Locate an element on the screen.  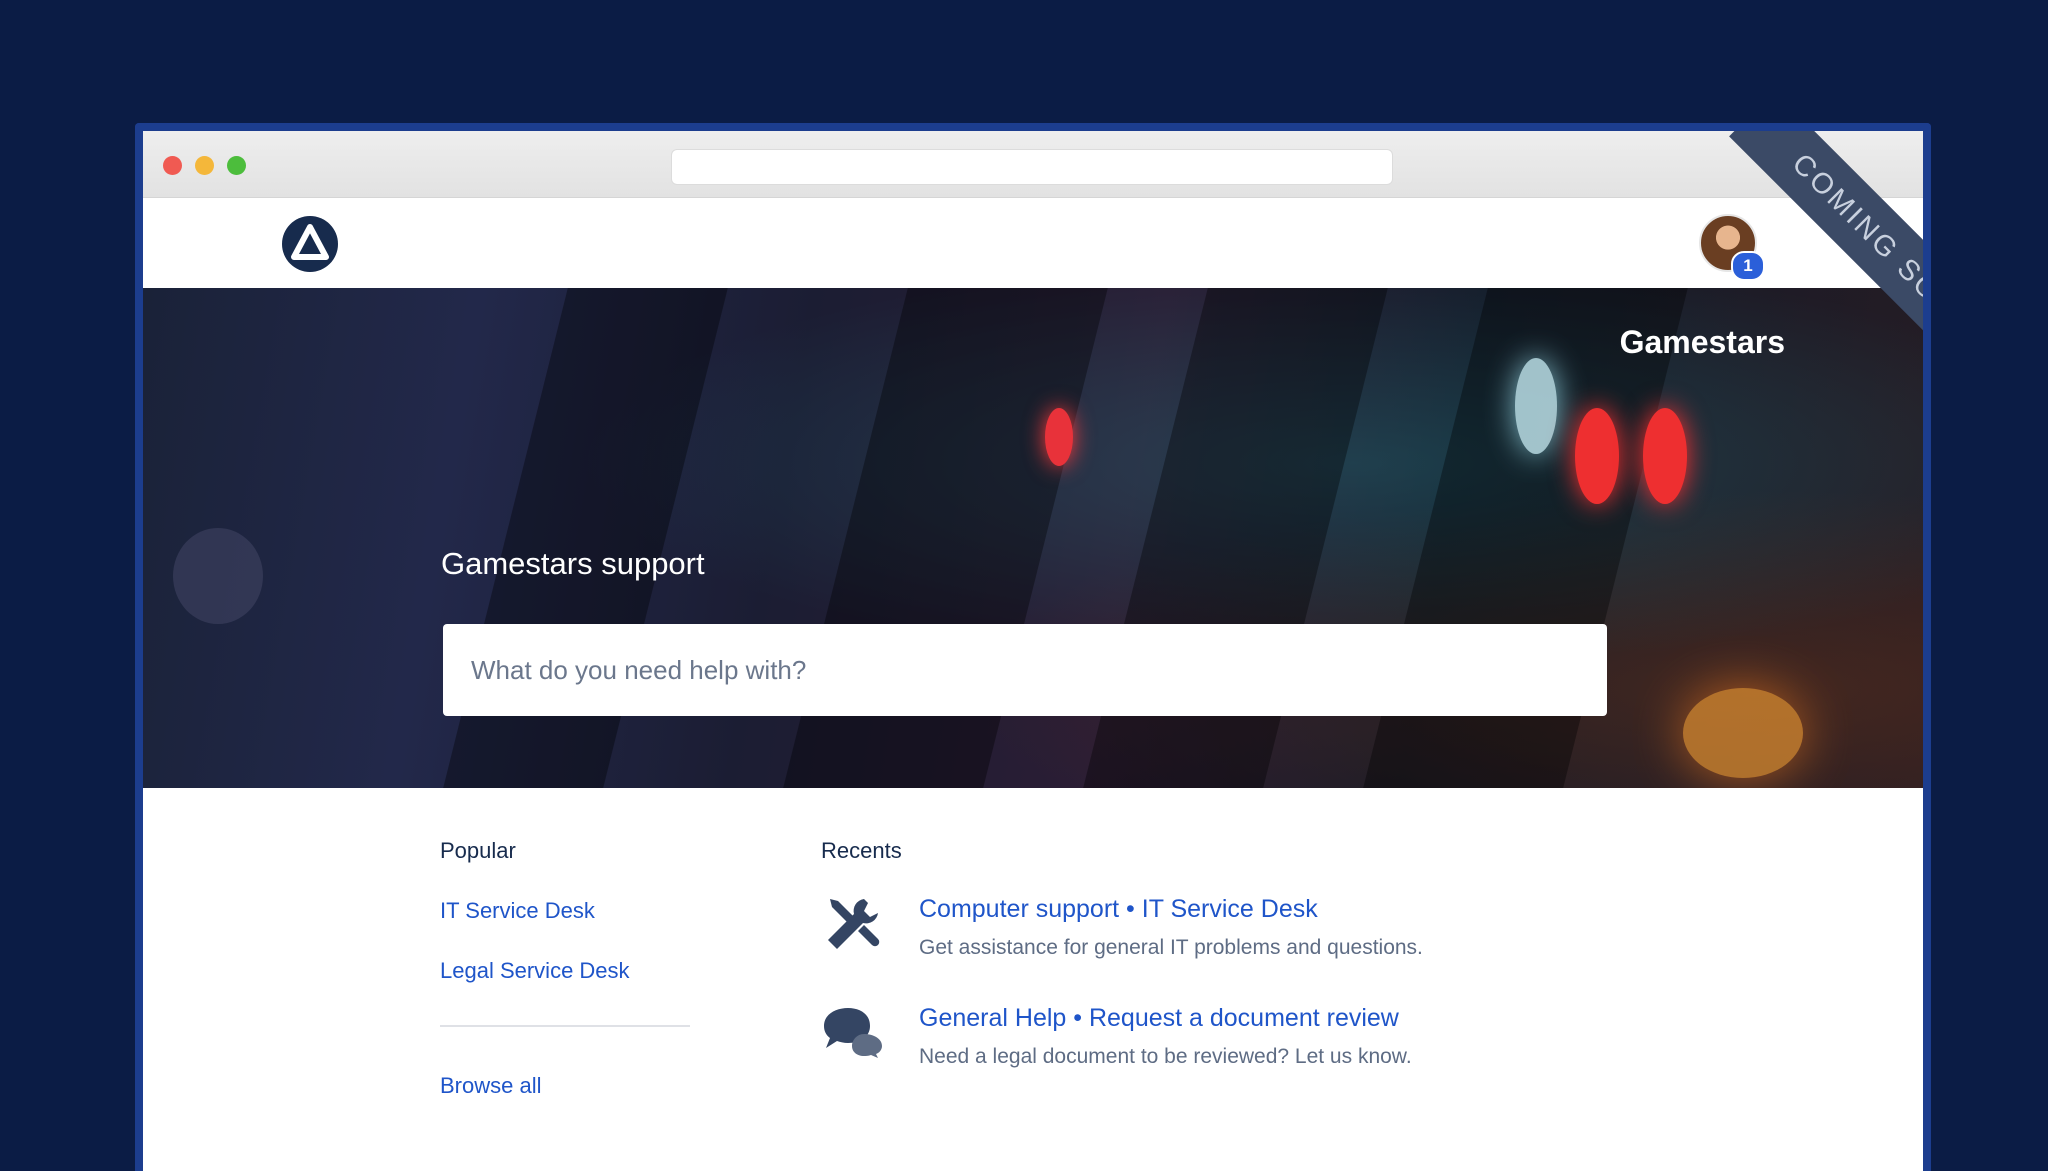
recent-project-name: Computer support is located at coordinates (1019, 909).